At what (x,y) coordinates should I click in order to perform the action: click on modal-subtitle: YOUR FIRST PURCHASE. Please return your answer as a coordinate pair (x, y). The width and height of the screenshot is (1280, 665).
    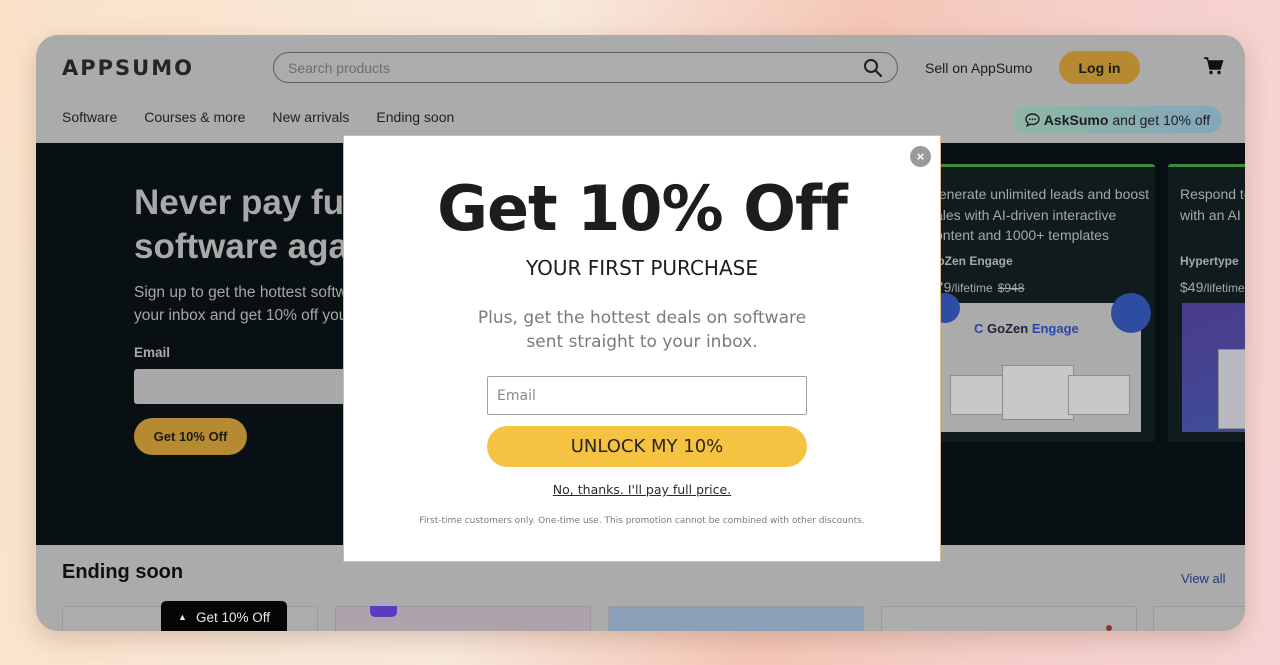
    Looking at the image, I should click on (642, 268).